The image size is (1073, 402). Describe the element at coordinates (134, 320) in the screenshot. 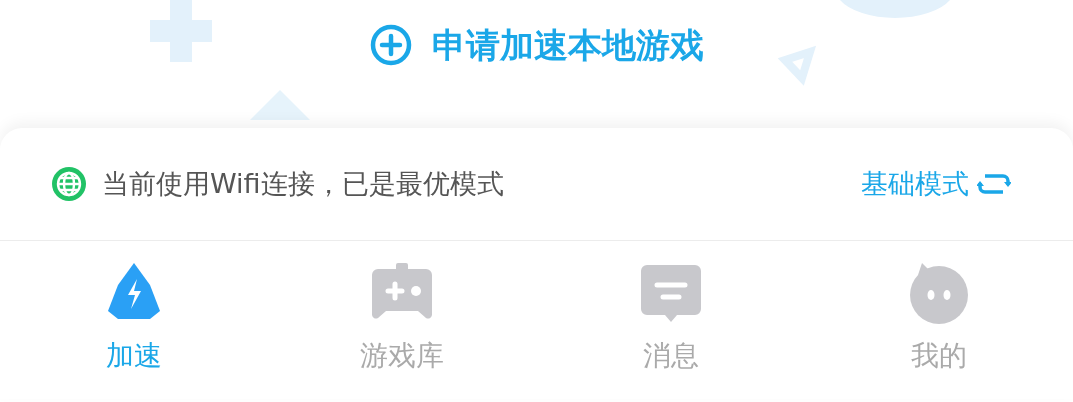

I see `nav-tab: 加速` at that location.